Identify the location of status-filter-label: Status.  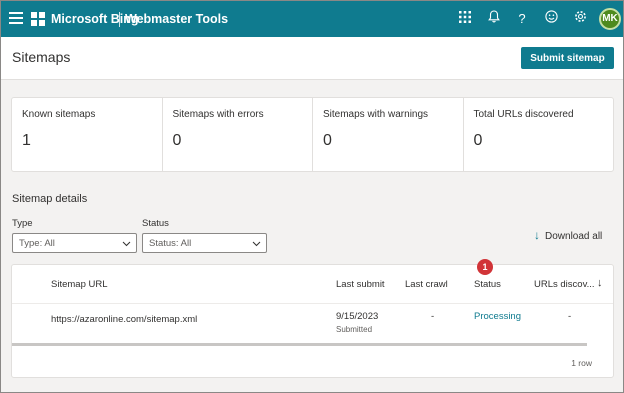
(155, 223).